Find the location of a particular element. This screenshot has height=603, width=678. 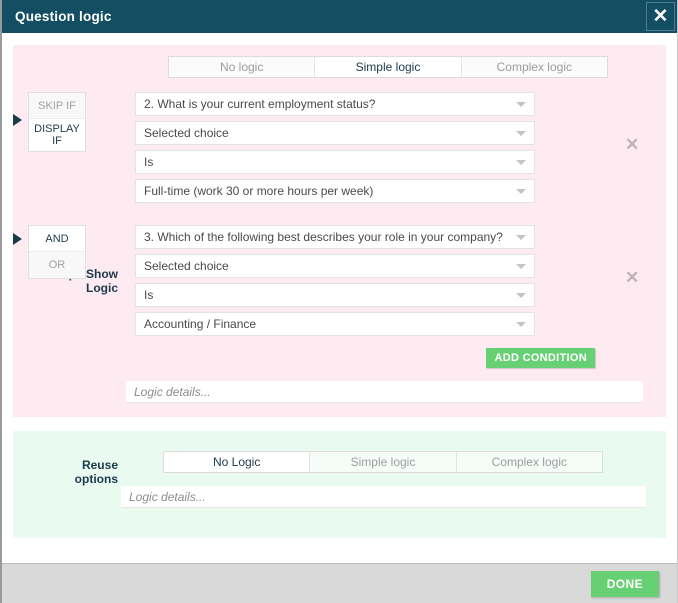

condition-conjunction-toggle-group: AND OR is located at coordinates (57, 252).